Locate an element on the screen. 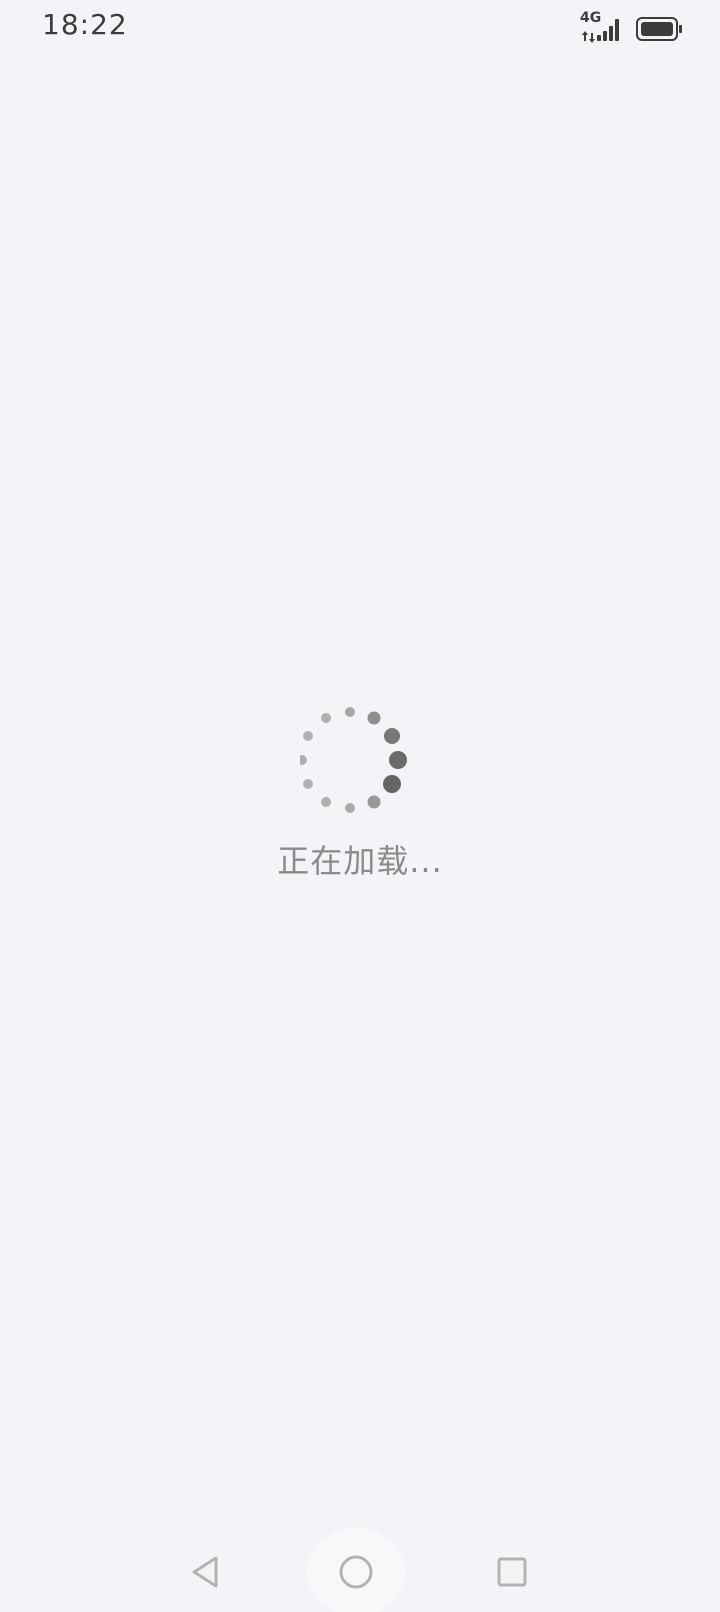 The image size is (720, 1612). status-time: 18:22 is located at coordinates (85, 24).